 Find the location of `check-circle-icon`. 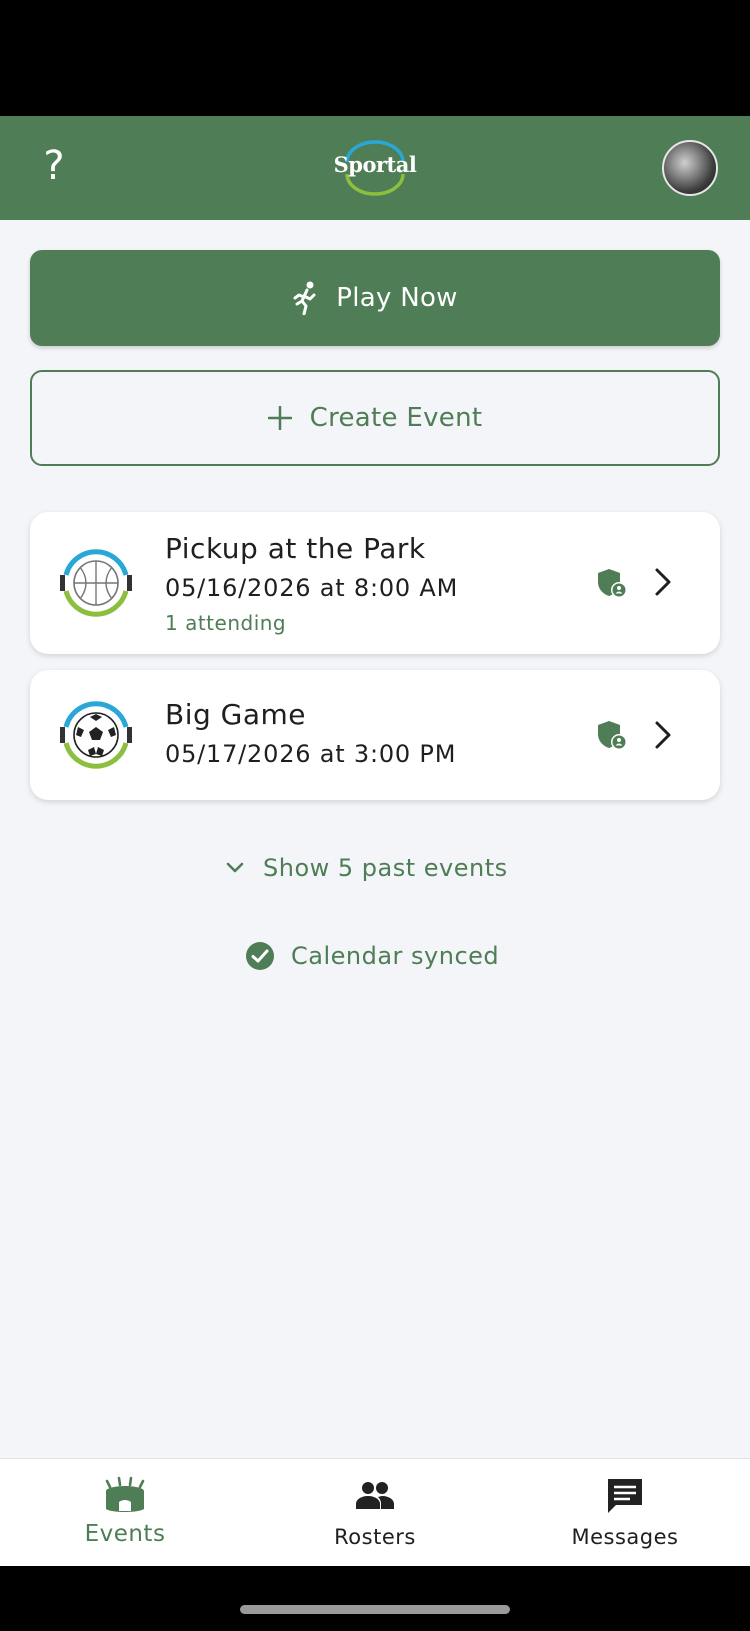

check-circle-icon is located at coordinates (260, 956).